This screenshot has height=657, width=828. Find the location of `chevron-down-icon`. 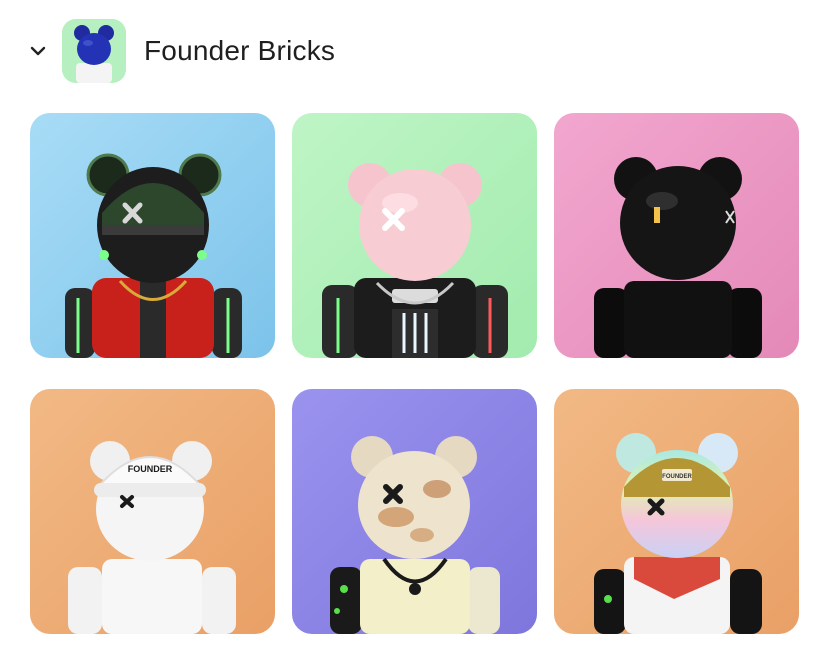

chevron-down-icon is located at coordinates (38, 51).